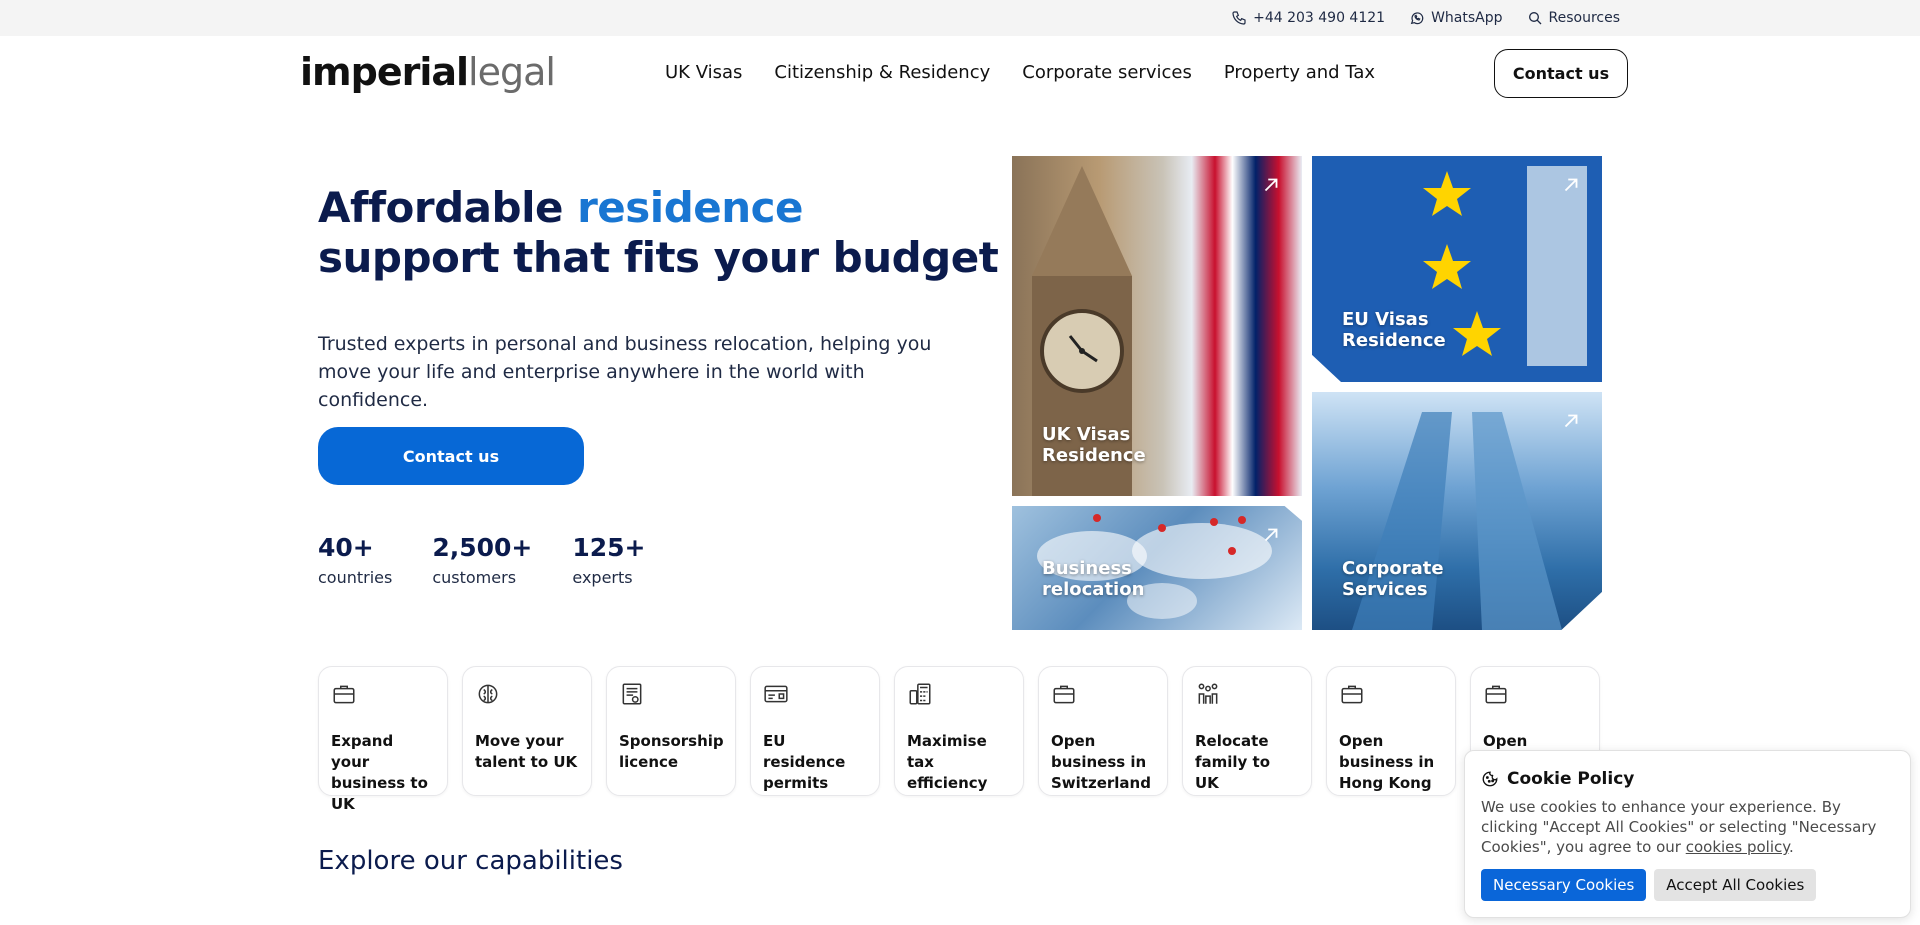 The width and height of the screenshot is (1920, 925). What do you see at coordinates (474, 577) in the screenshot?
I see `stat-label: customers` at bounding box center [474, 577].